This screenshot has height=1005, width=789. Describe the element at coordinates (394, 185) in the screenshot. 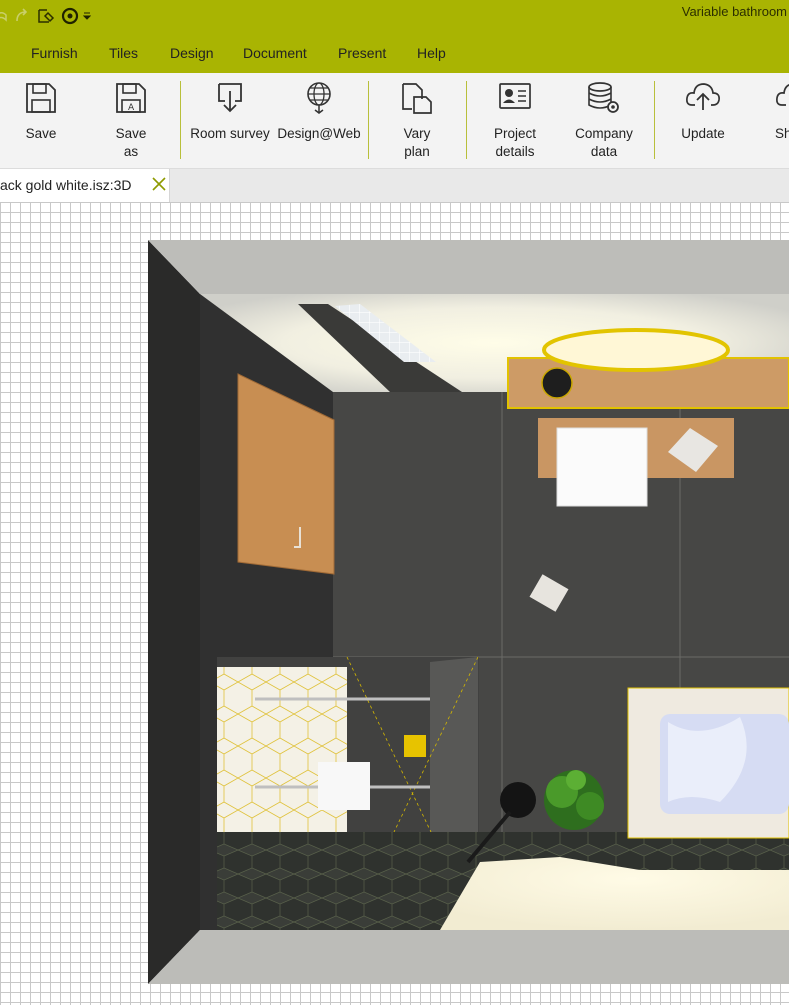

I see `document-tab-strip: ack gold white.isz:3D` at that location.